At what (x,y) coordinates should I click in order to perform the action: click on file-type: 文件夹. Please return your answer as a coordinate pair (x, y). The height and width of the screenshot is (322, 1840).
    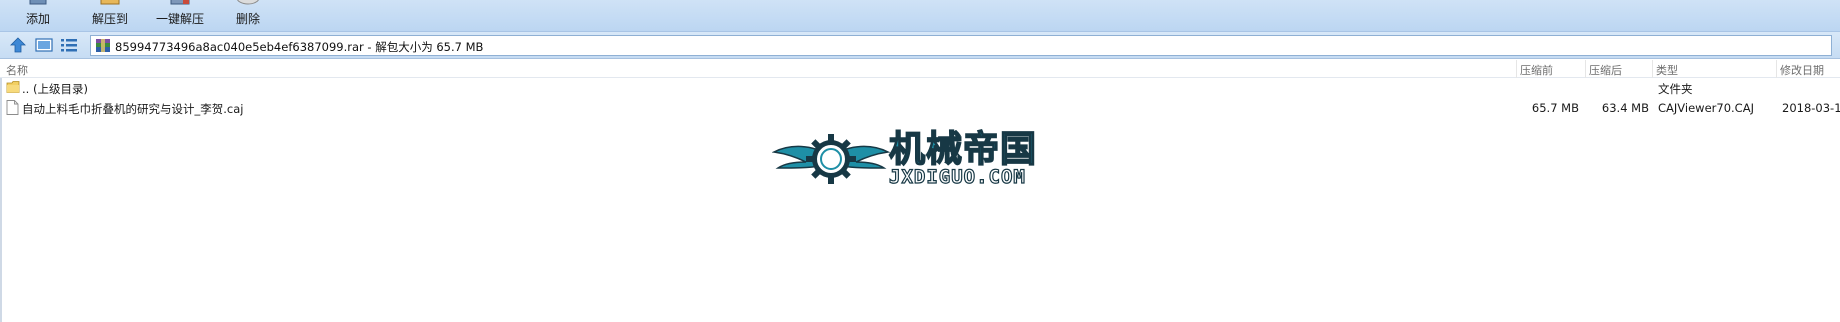
    Looking at the image, I should click on (1675, 89).